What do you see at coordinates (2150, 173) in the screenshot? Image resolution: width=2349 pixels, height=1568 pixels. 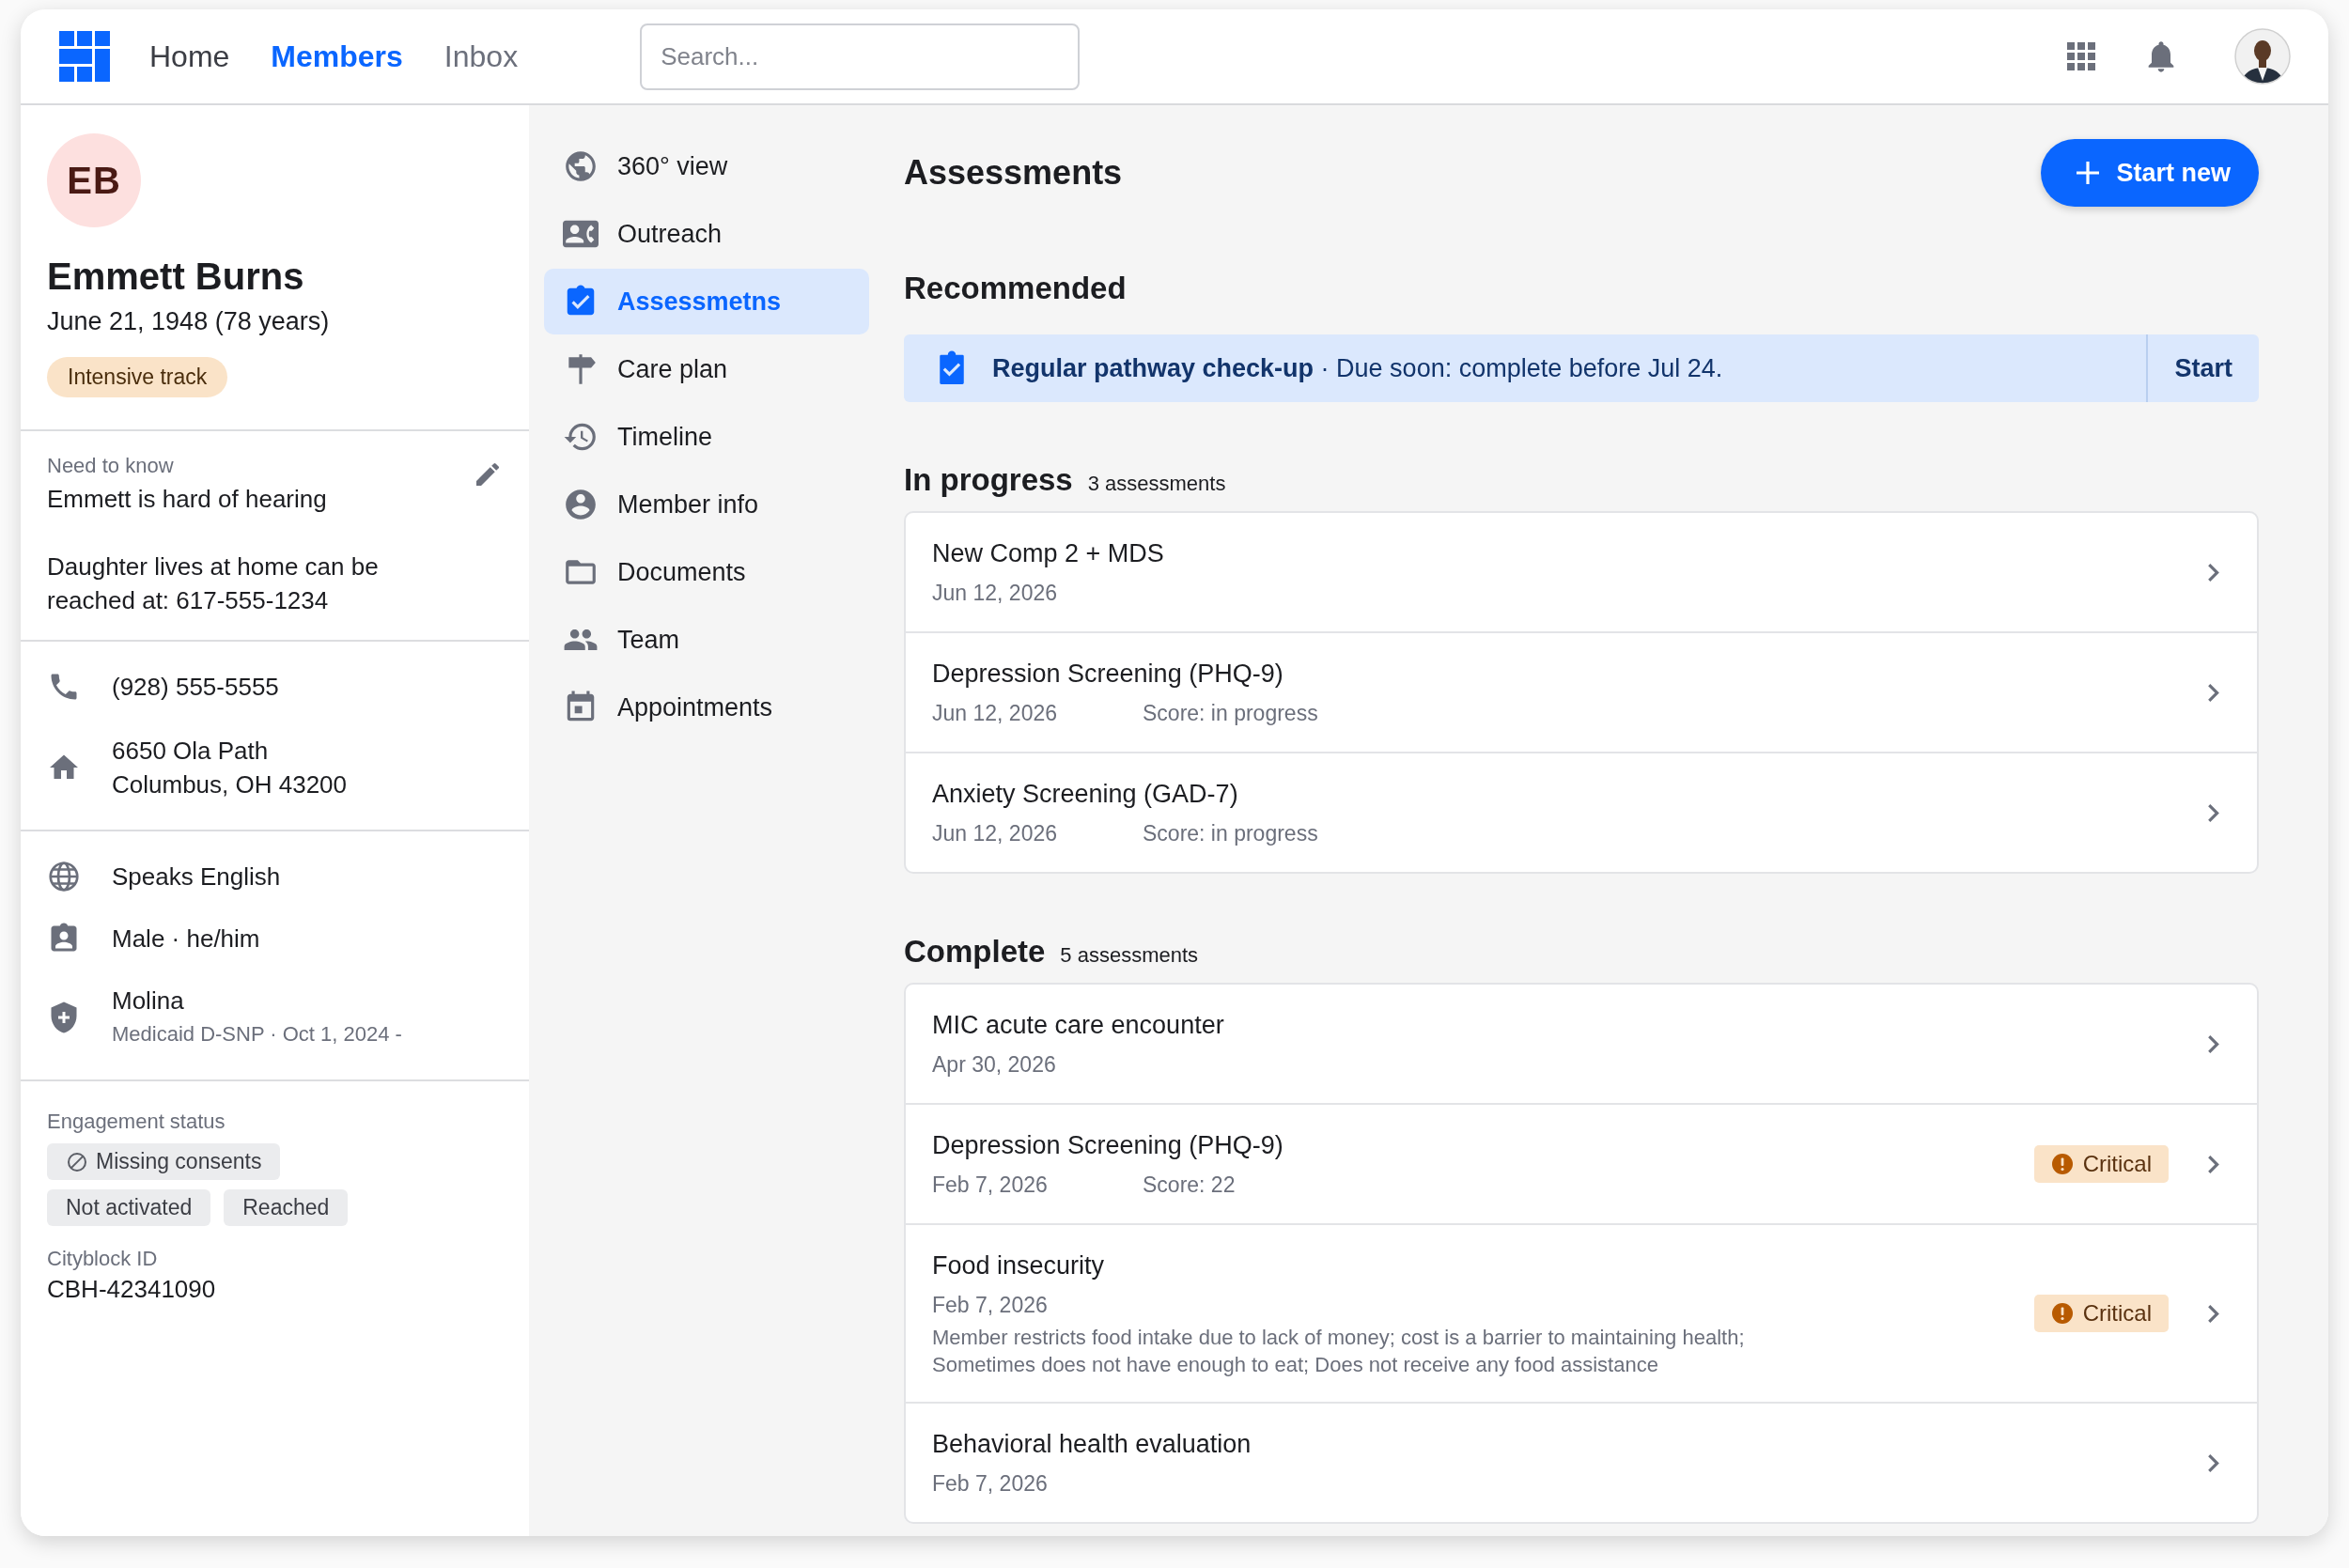 I see `start-new-button: Start new` at bounding box center [2150, 173].